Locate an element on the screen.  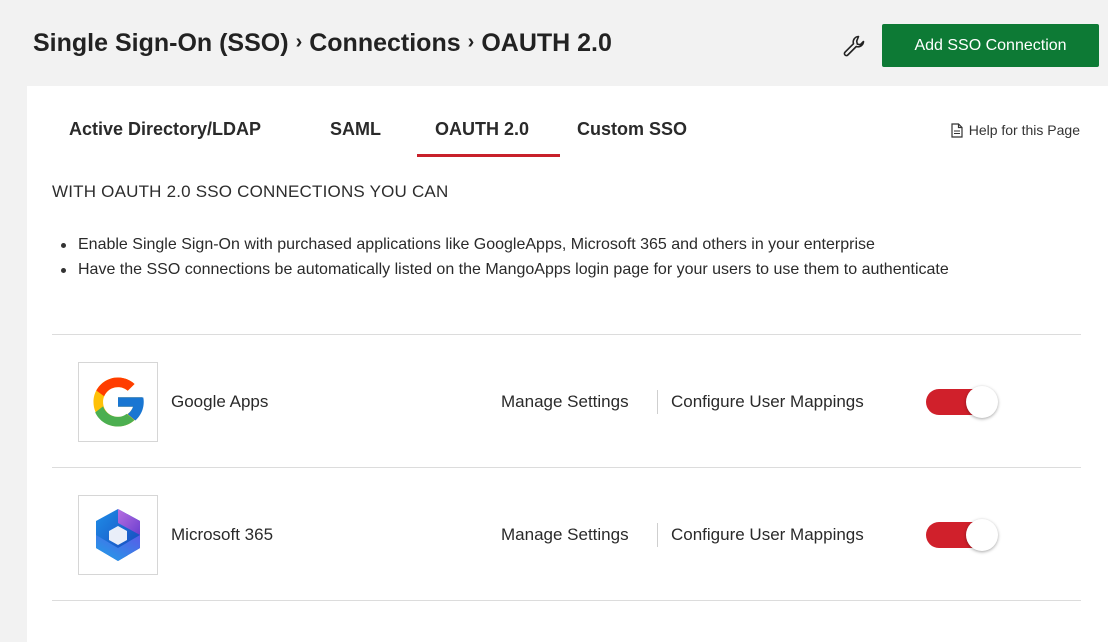
connection-name: Microsoft 365 is located at coordinates (222, 534).